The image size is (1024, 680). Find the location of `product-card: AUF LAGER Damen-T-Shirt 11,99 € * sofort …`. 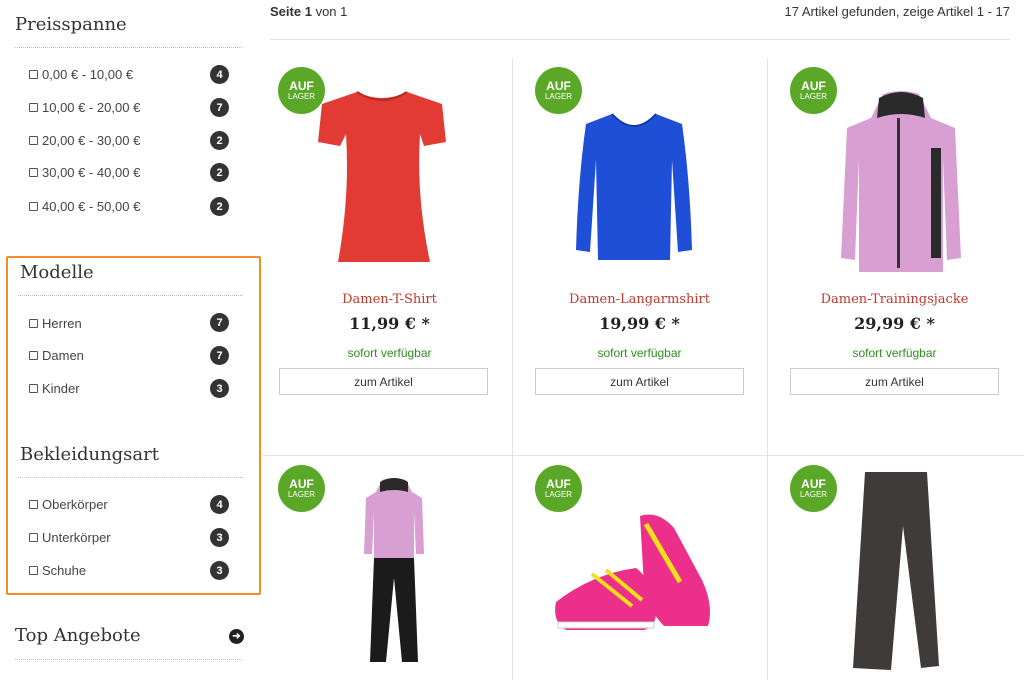

product-card: AUF LAGER Damen-T-Shirt 11,99 € * sofort … is located at coordinates (389, 256).